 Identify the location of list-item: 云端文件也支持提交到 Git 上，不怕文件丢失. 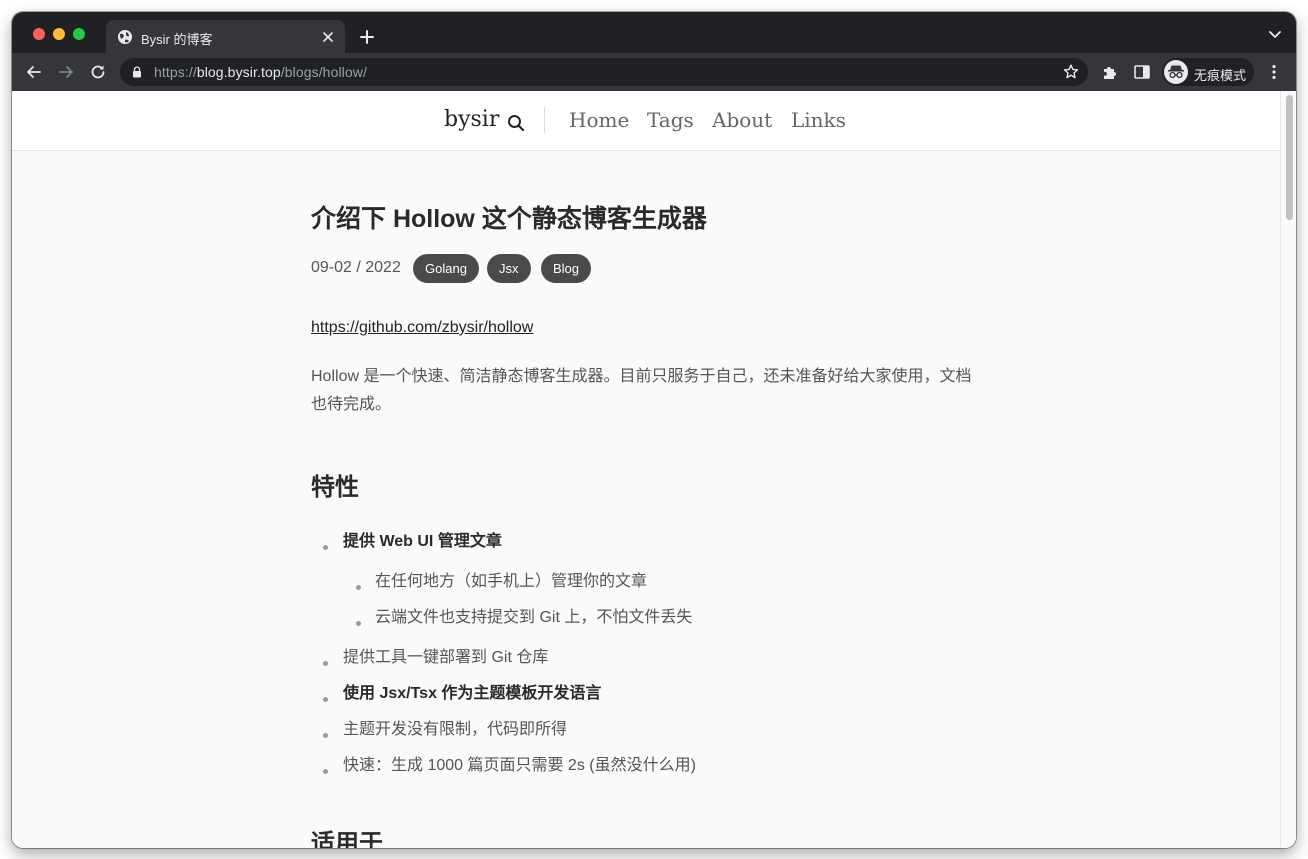
(534, 617).